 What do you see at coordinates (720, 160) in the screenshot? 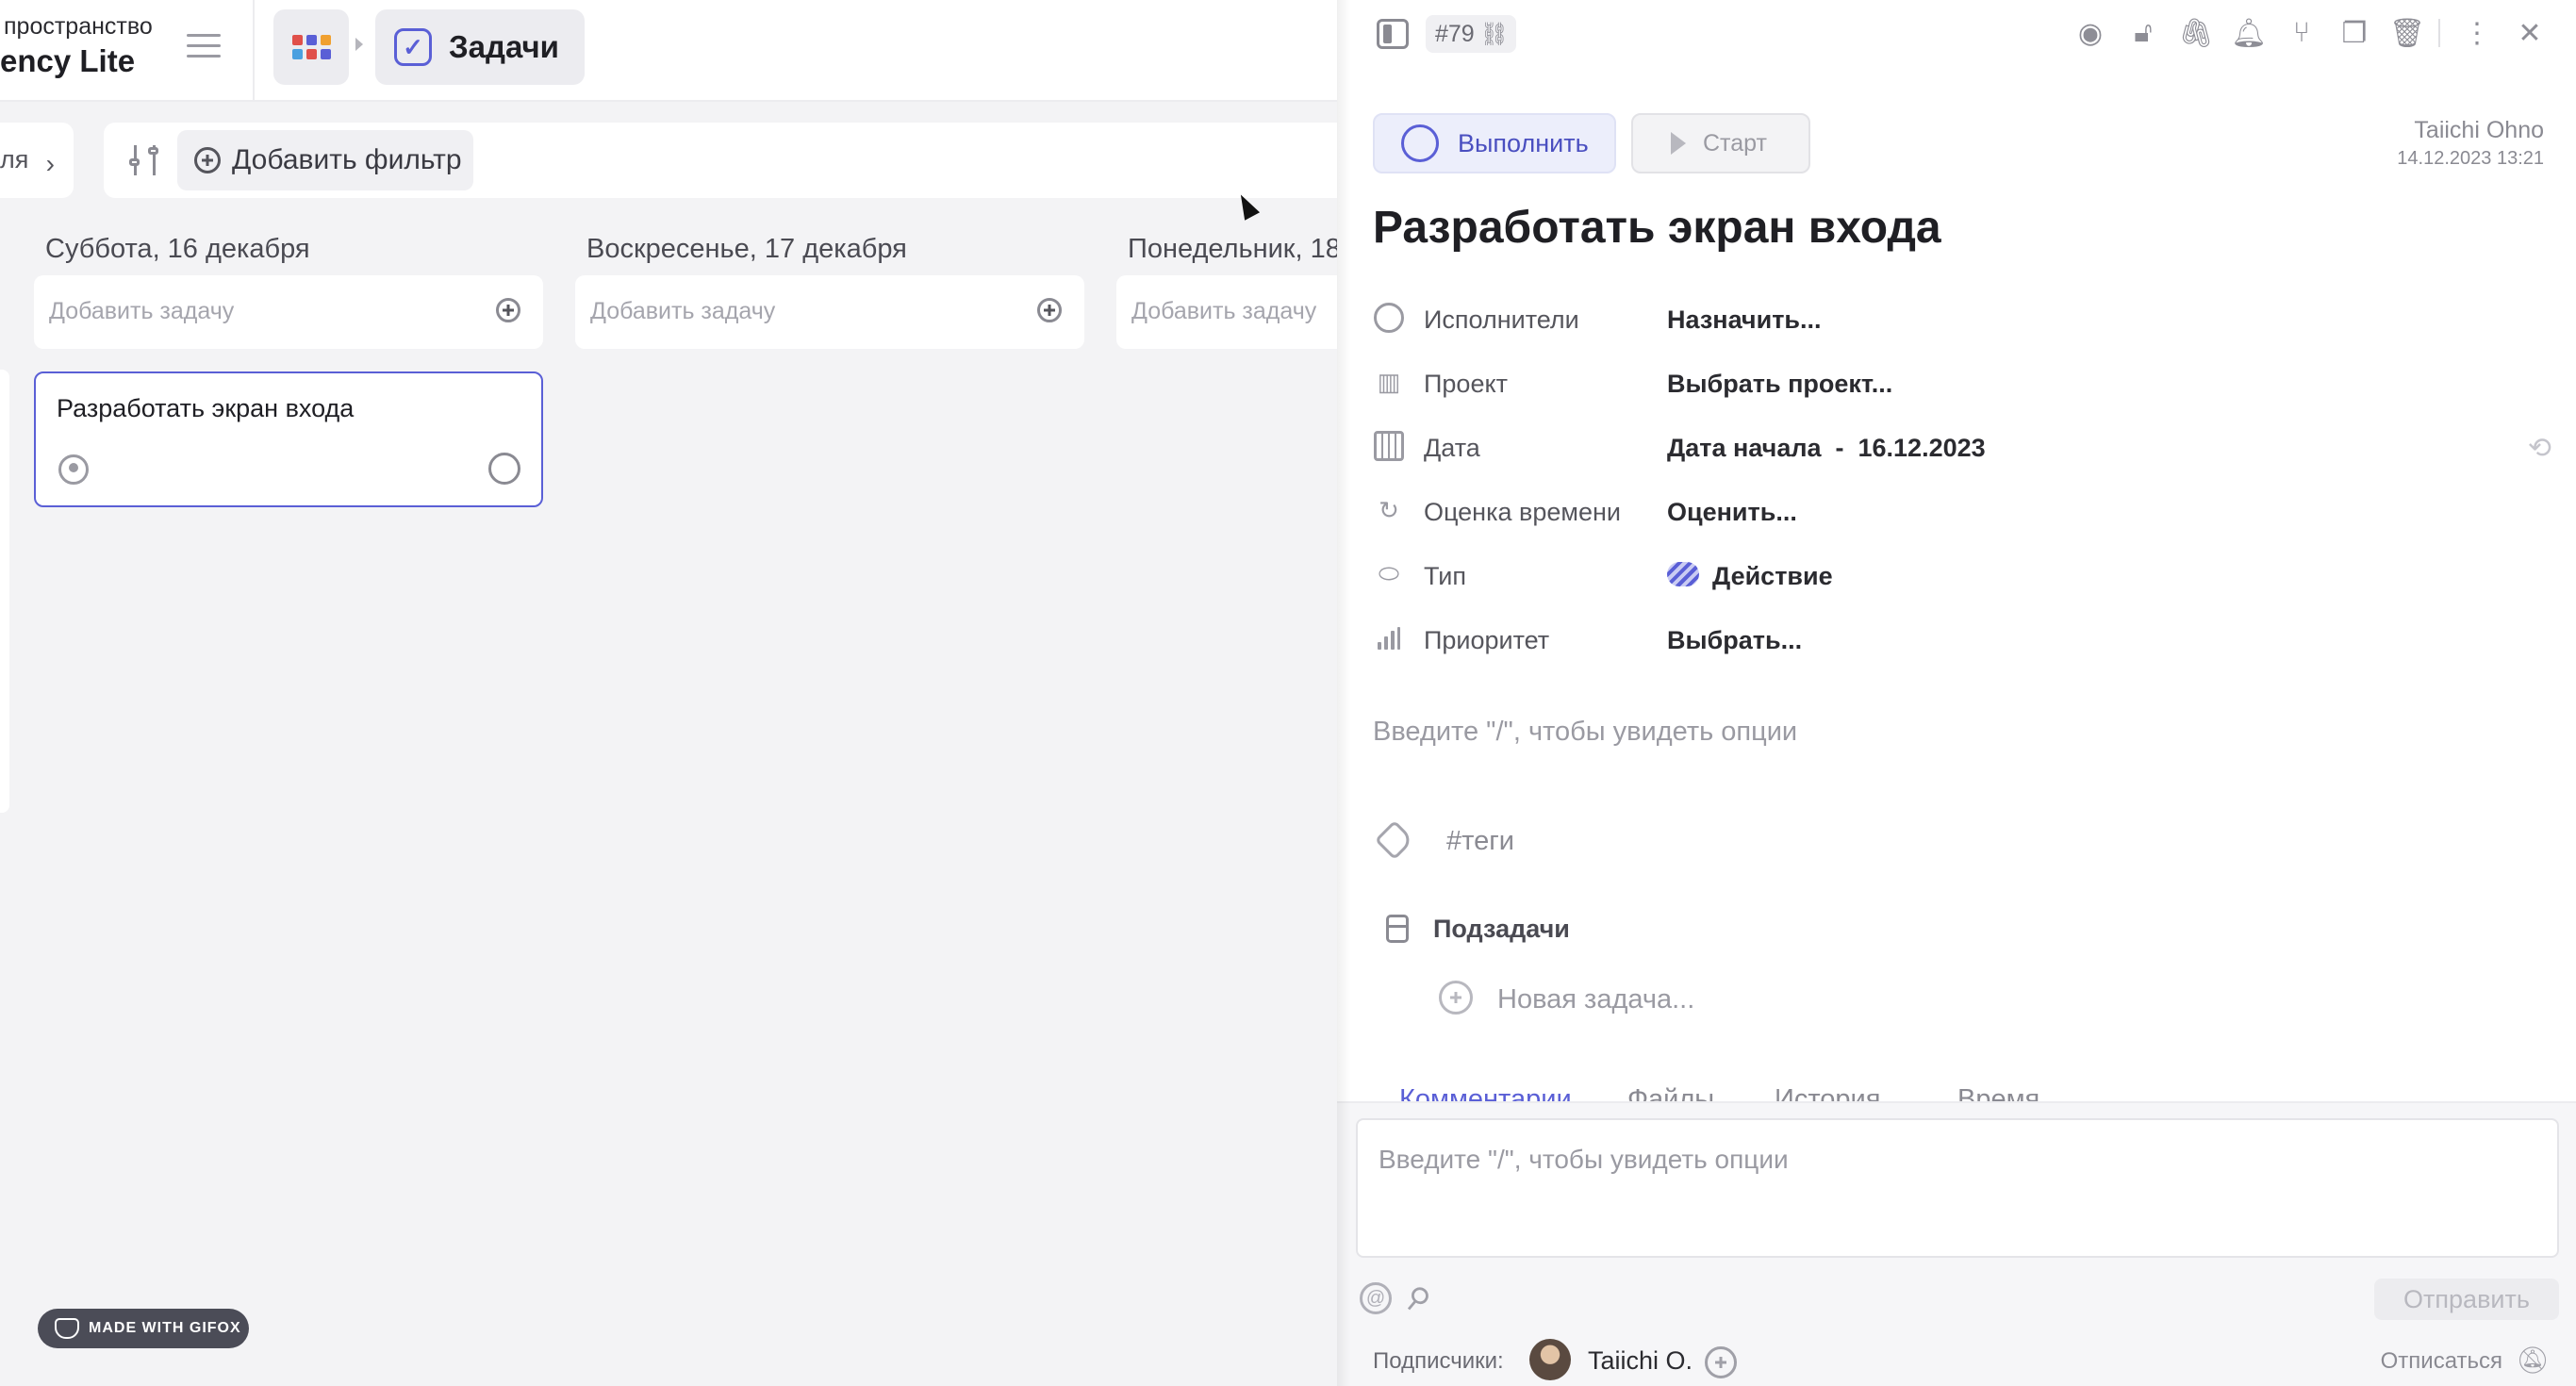
I see `filter-area: Добавить фильтр` at bounding box center [720, 160].